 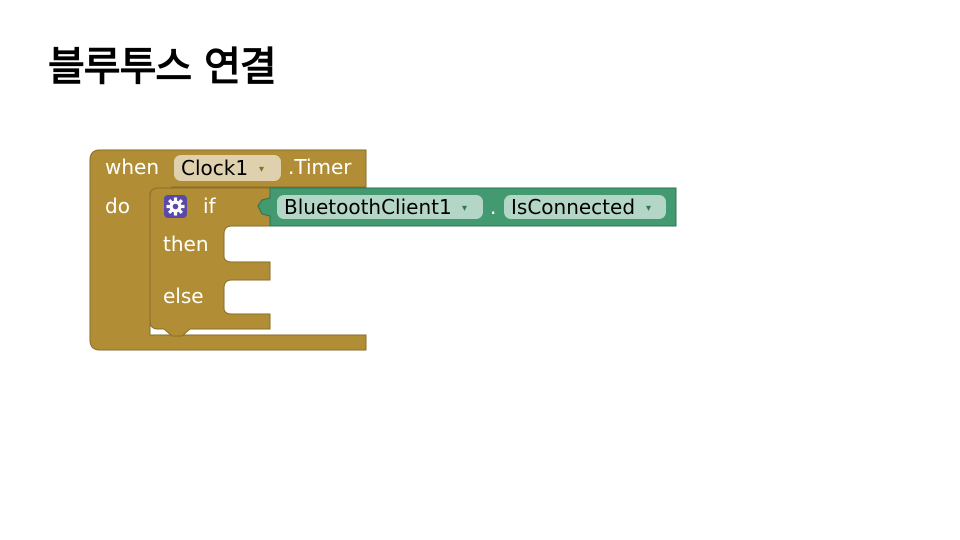 I want to click on component-dropdown: Clock1 ▾, so click(x=227, y=168).